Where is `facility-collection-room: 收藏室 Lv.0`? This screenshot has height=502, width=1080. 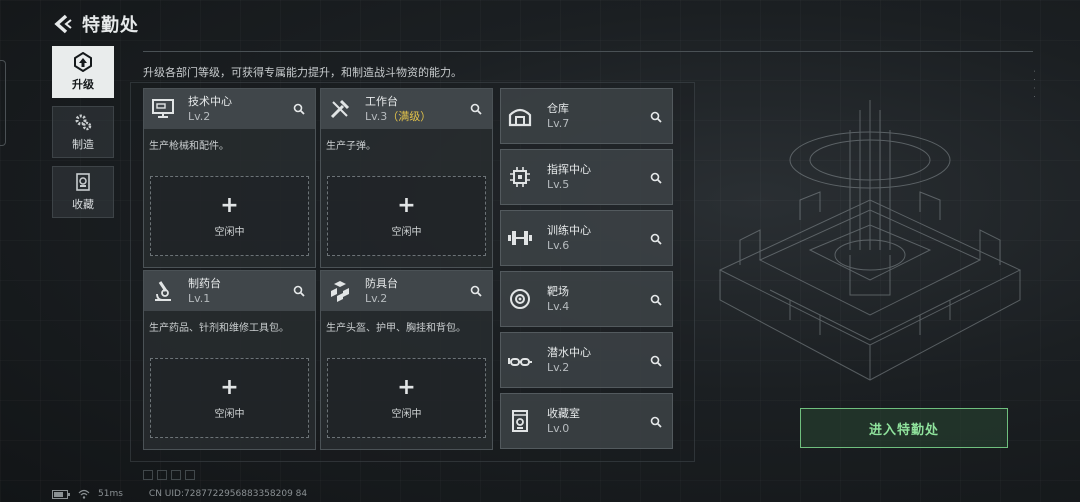 facility-collection-room: 收藏室 Lv.0 is located at coordinates (586, 421).